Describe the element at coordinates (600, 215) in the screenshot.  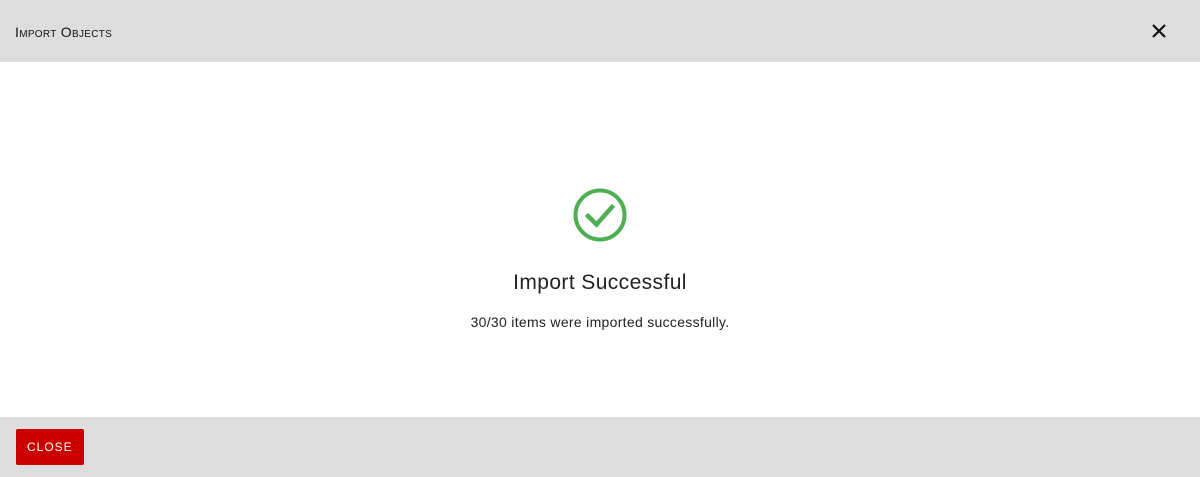
I see `check-circle-icon` at that location.